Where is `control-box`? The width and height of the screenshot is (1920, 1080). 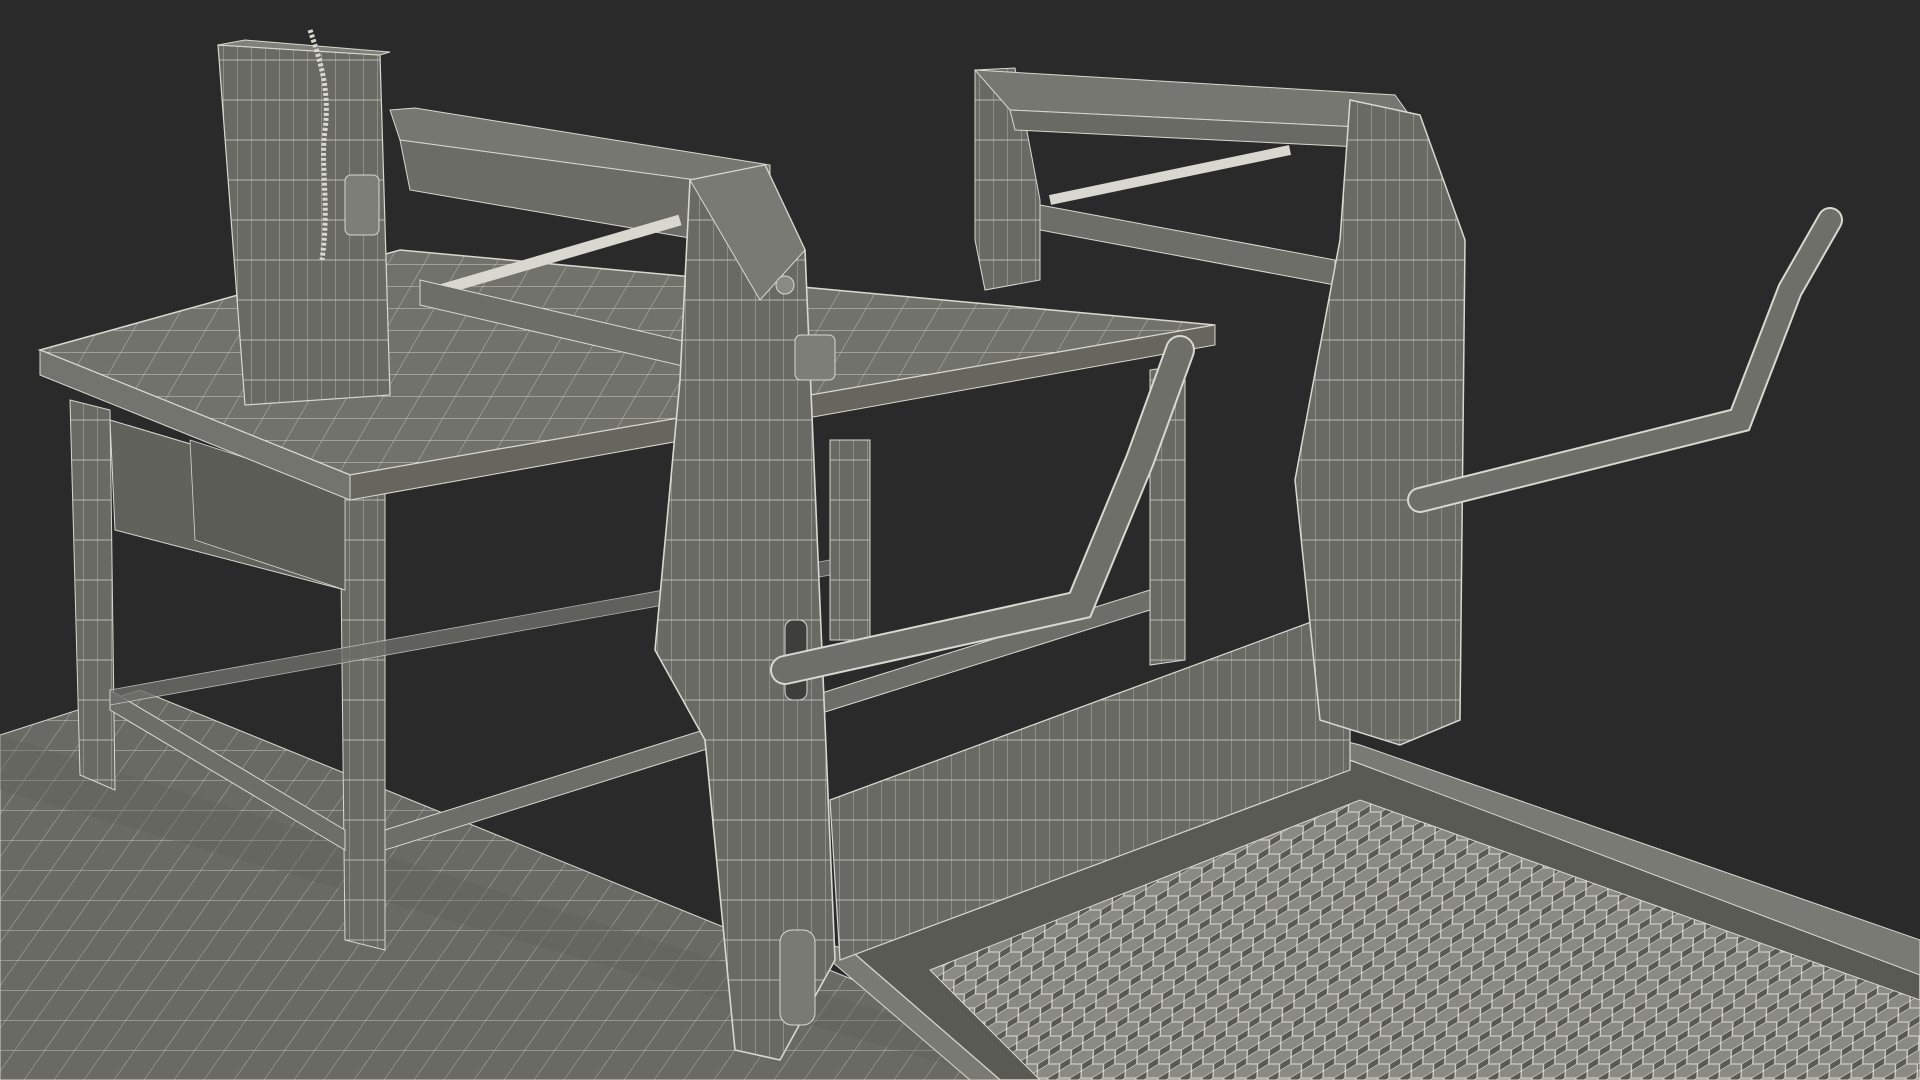 control-box is located at coordinates (304, 217).